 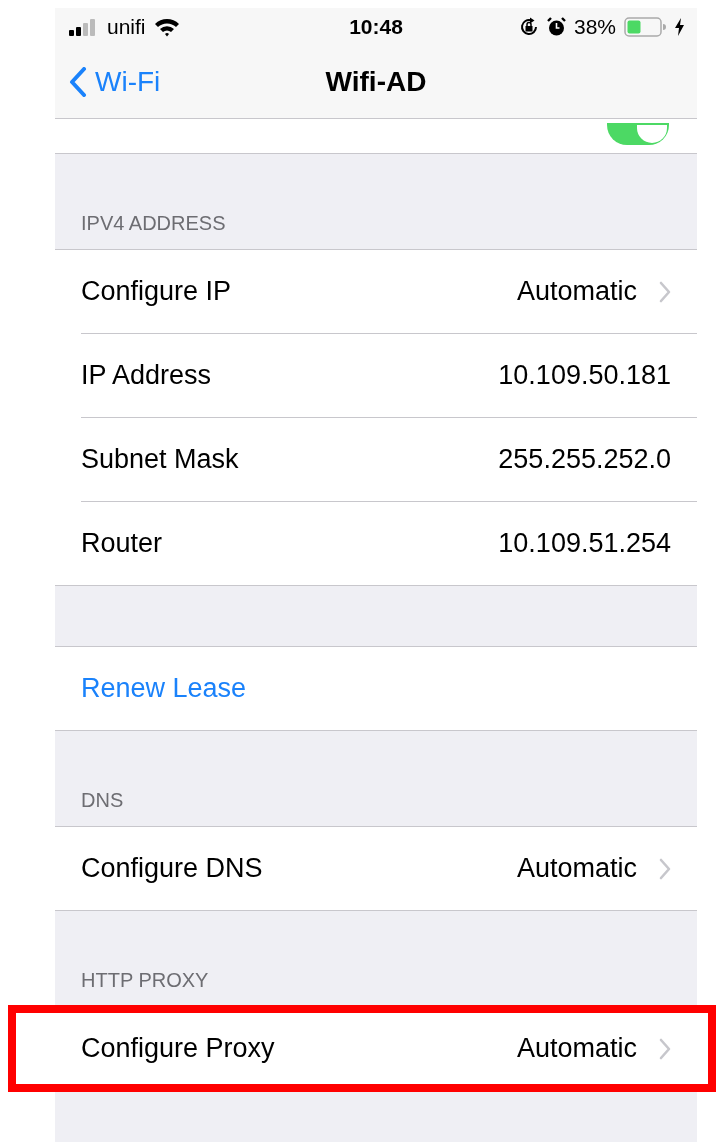 What do you see at coordinates (172, 868) in the screenshot?
I see `row-label: Configure DNS` at bounding box center [172, 868].